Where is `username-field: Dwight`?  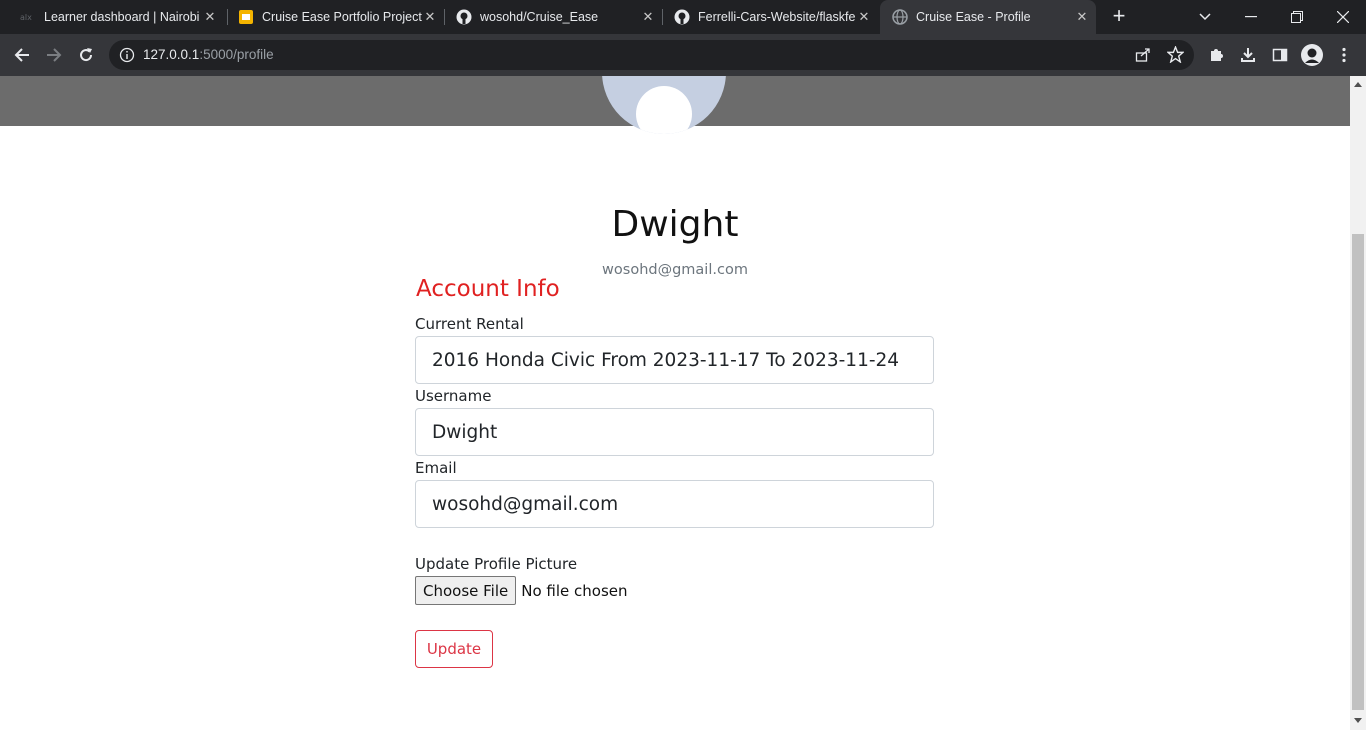 username-field: Dwight is located at coordinates (674, 432).